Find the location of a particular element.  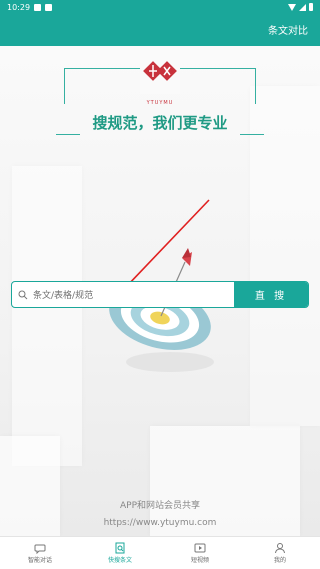

signal-icon is located at coordinates (302, 7).